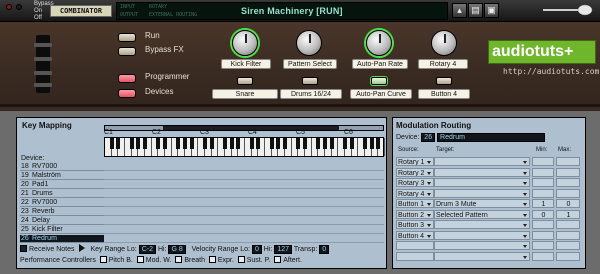 This screenshot has height=274, width=600. I want to click on aftertouch-checkbox, so click(278, 259).